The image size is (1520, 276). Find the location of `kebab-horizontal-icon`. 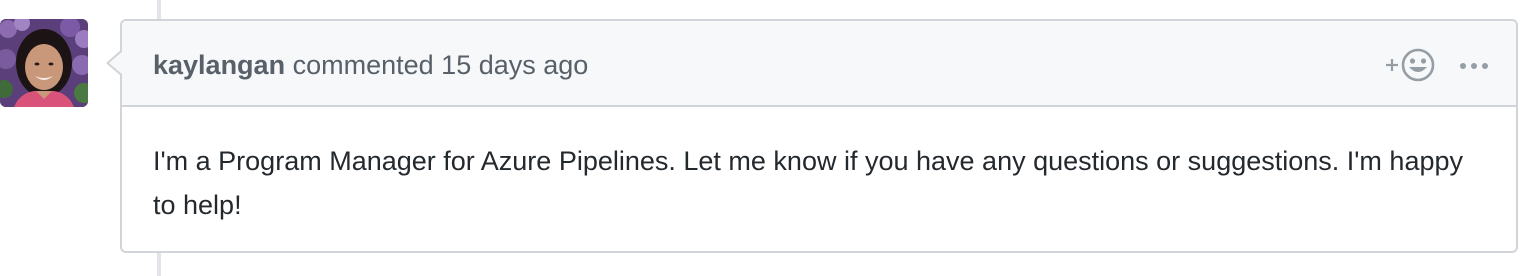

kebab-horizontal-icon is located at coordinates (1474, 66).